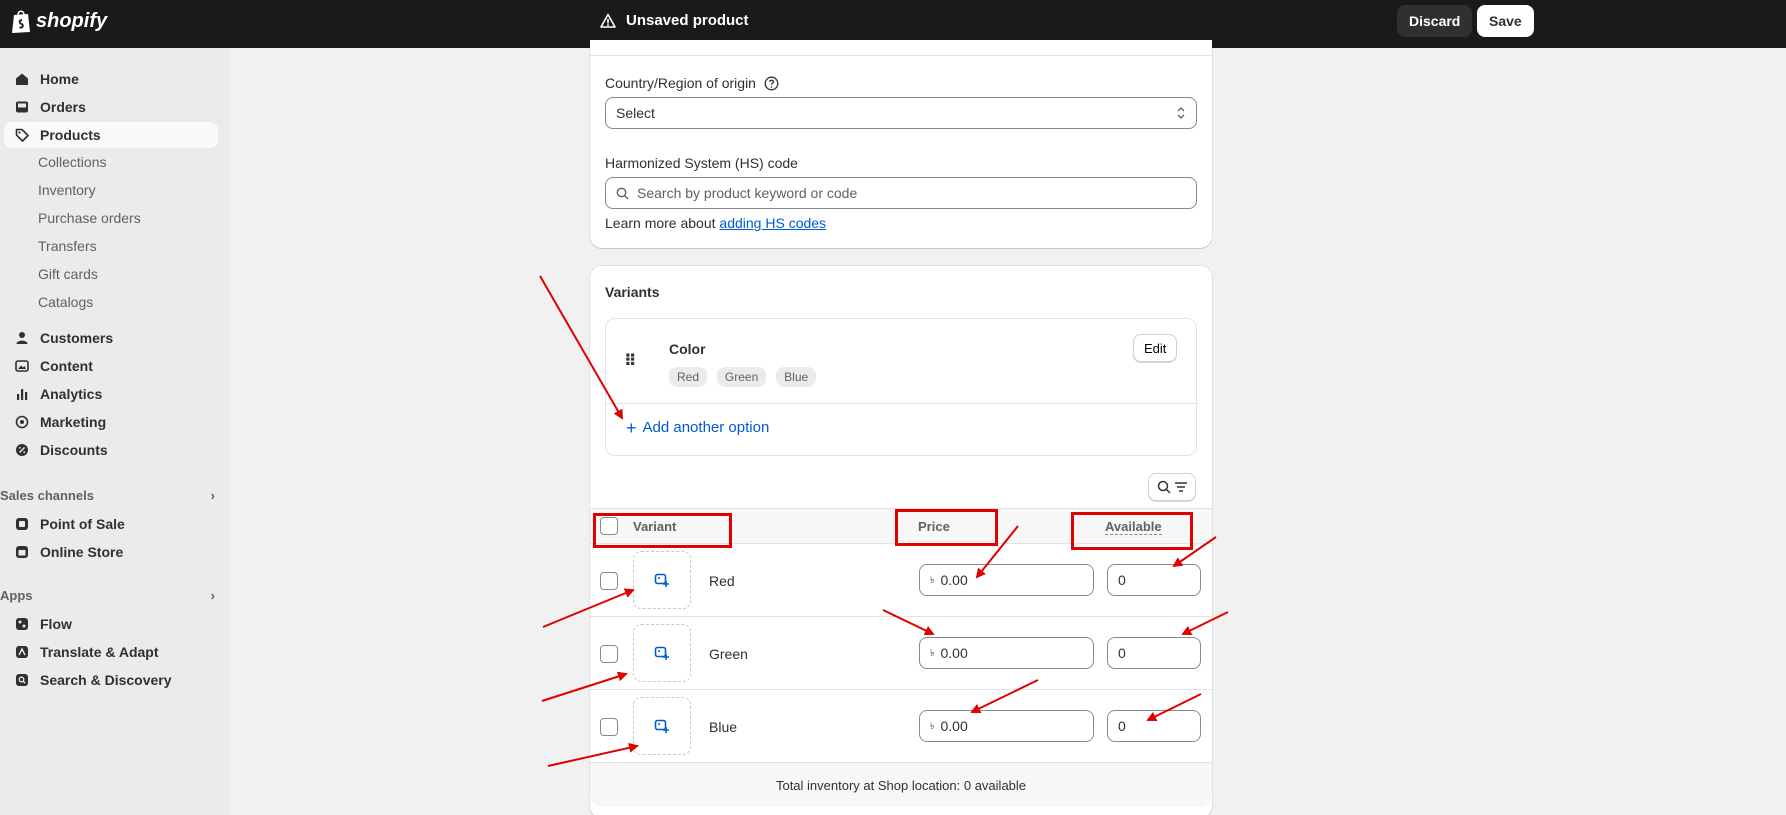 The image size is (1786, 815). What do you see at coordinates (747, 193) in the screenshot?
I see `hs-code-placeholder: Search by product keyword or code` at bounding box center [747, 193].